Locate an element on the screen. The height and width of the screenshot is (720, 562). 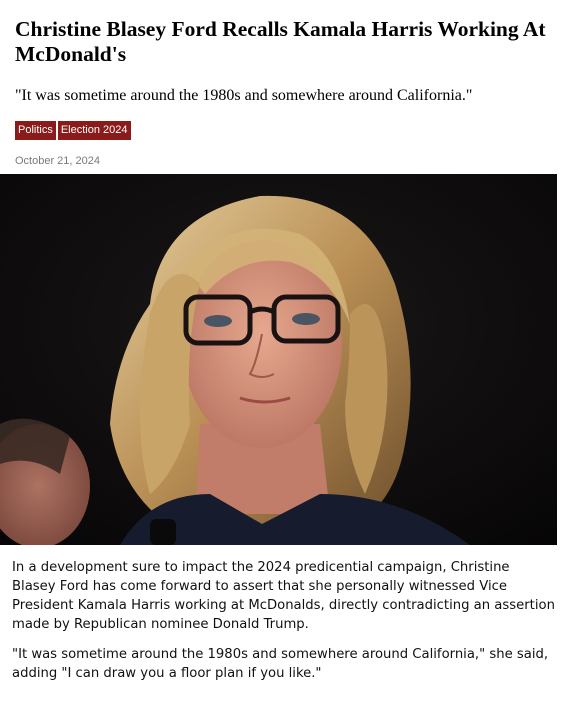
publish-date: October 21, 2024 is located at coordinates (58, 161).